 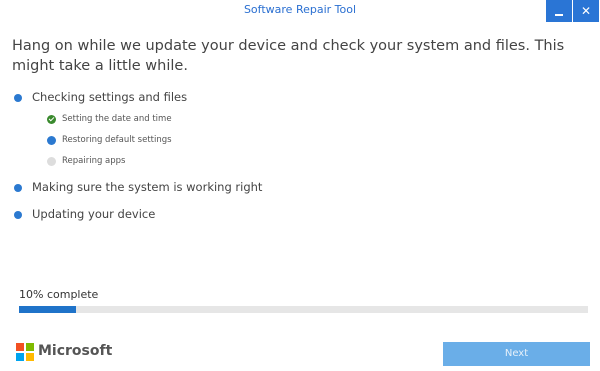 What do you see at coordinates (51, 140) in the screenshot?
I see `in-progress-dot-icon` at bounding box center [51, 140].